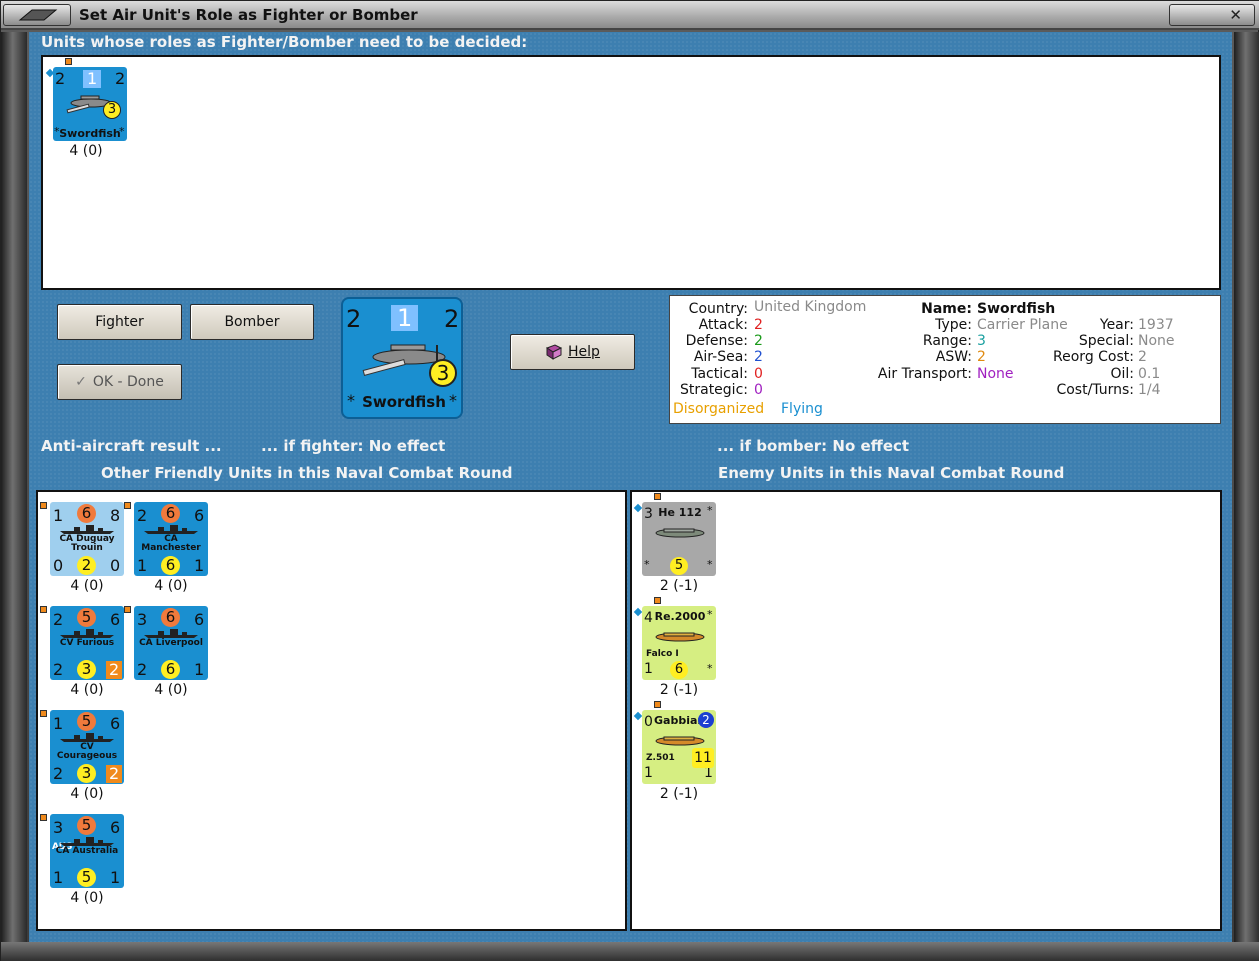 The image size is (1259, 961). What do you see at coordinates (758, 357) in the screenshot?
I see `airsea-value: 2` at bounding box center [758, 357].